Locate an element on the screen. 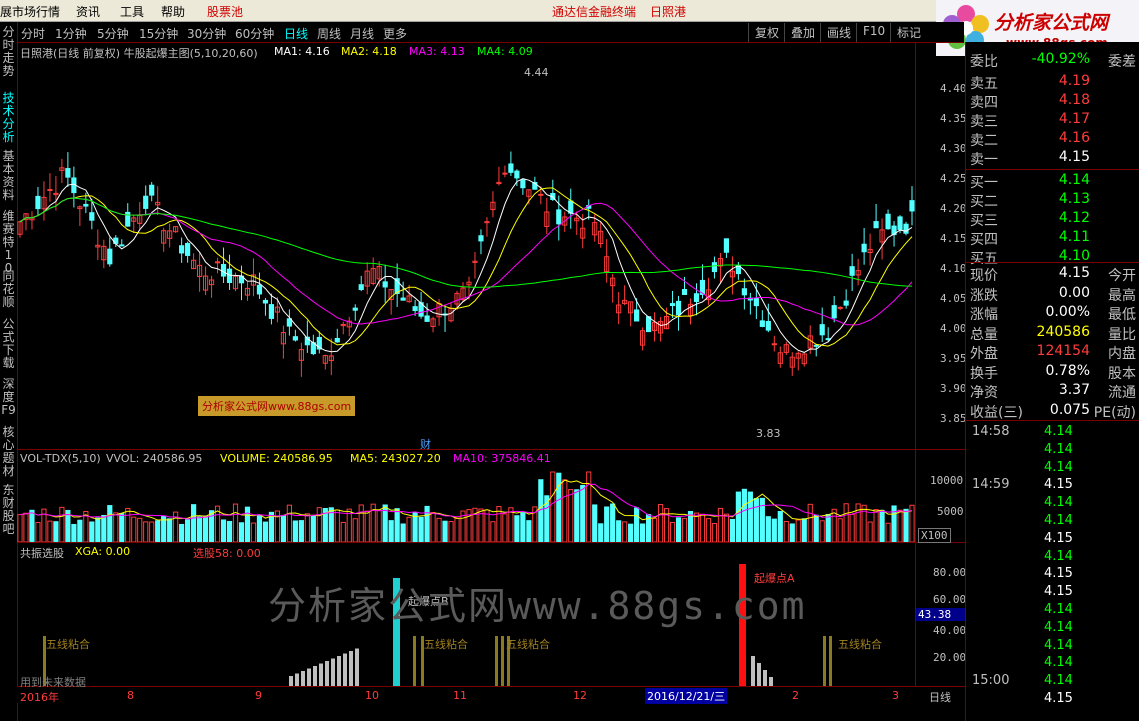 This screenshot has height=721, width=1139. period-1min: 1分钟 is located at coordinates (71, 33).